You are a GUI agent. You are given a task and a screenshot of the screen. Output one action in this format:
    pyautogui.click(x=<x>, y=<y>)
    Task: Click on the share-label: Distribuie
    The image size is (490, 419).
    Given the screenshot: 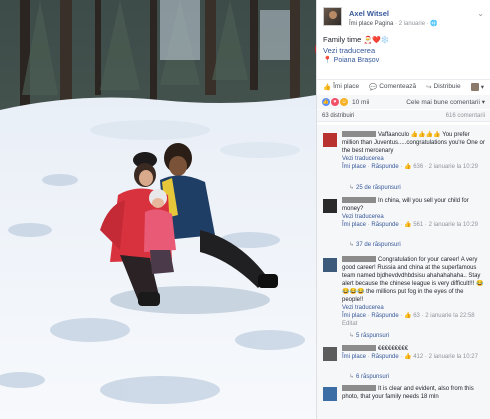 What is the action you would take?
    pyautogui.click(x=447, y=86)
    